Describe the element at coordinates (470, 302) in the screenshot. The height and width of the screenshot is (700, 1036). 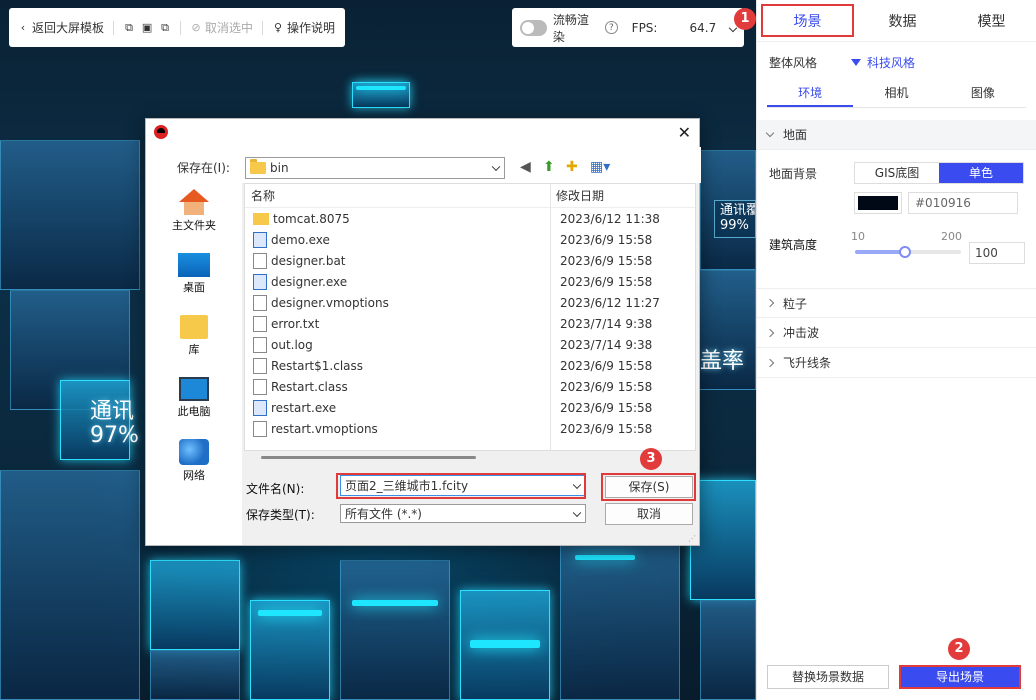
I see `file-row: designer.vmoptions 2023/6/12 11:27` at that location.